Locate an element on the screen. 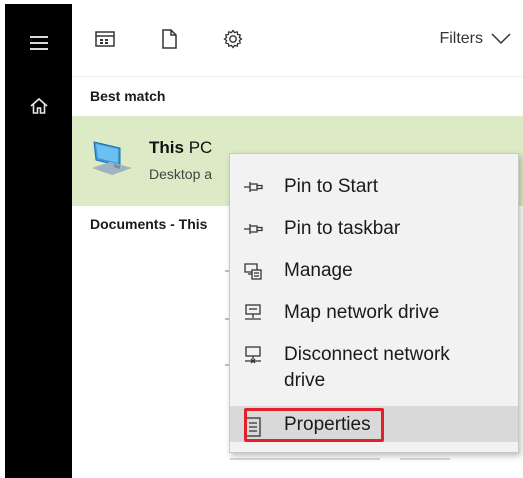 This screenshot has height=478, width=523. search-toolbar: Filters is located at coordinates (297, 40).